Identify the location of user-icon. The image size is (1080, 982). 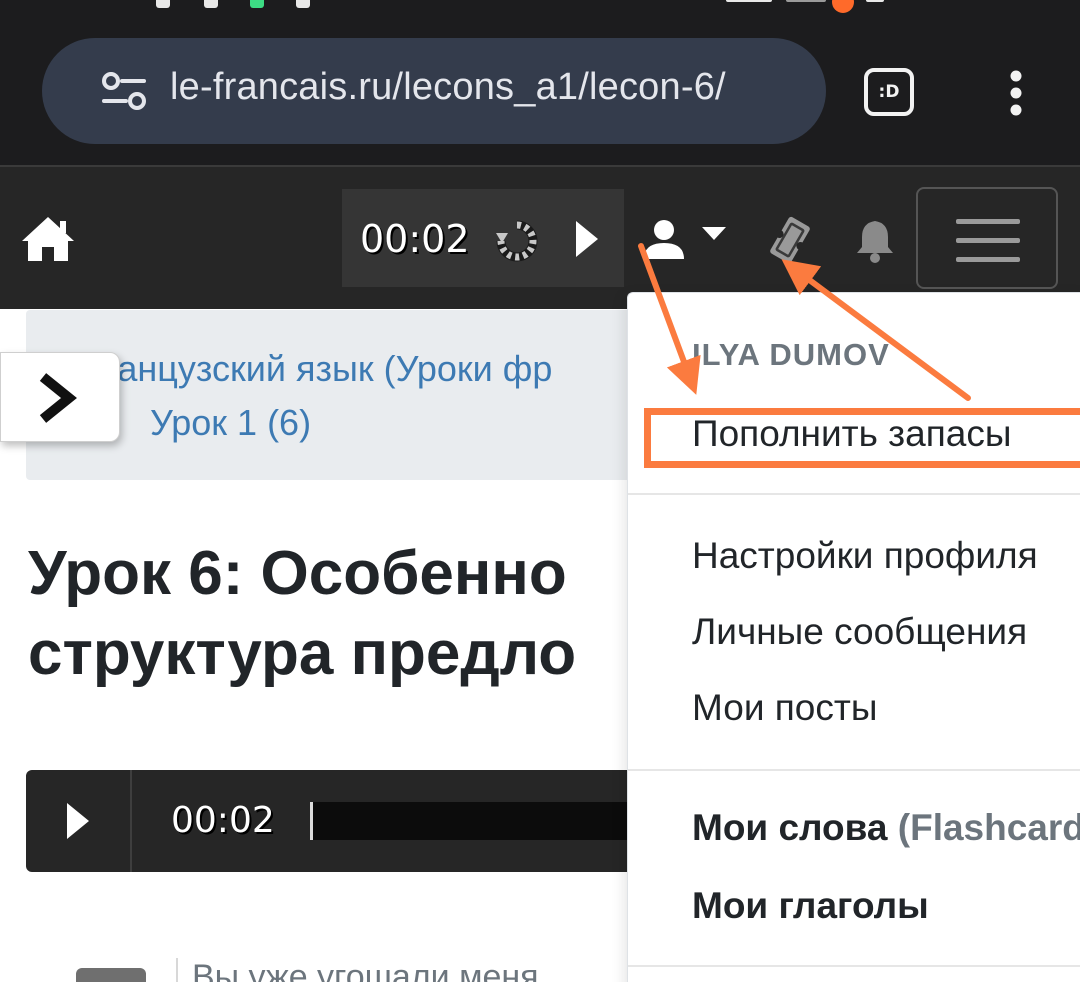
(664, 239).